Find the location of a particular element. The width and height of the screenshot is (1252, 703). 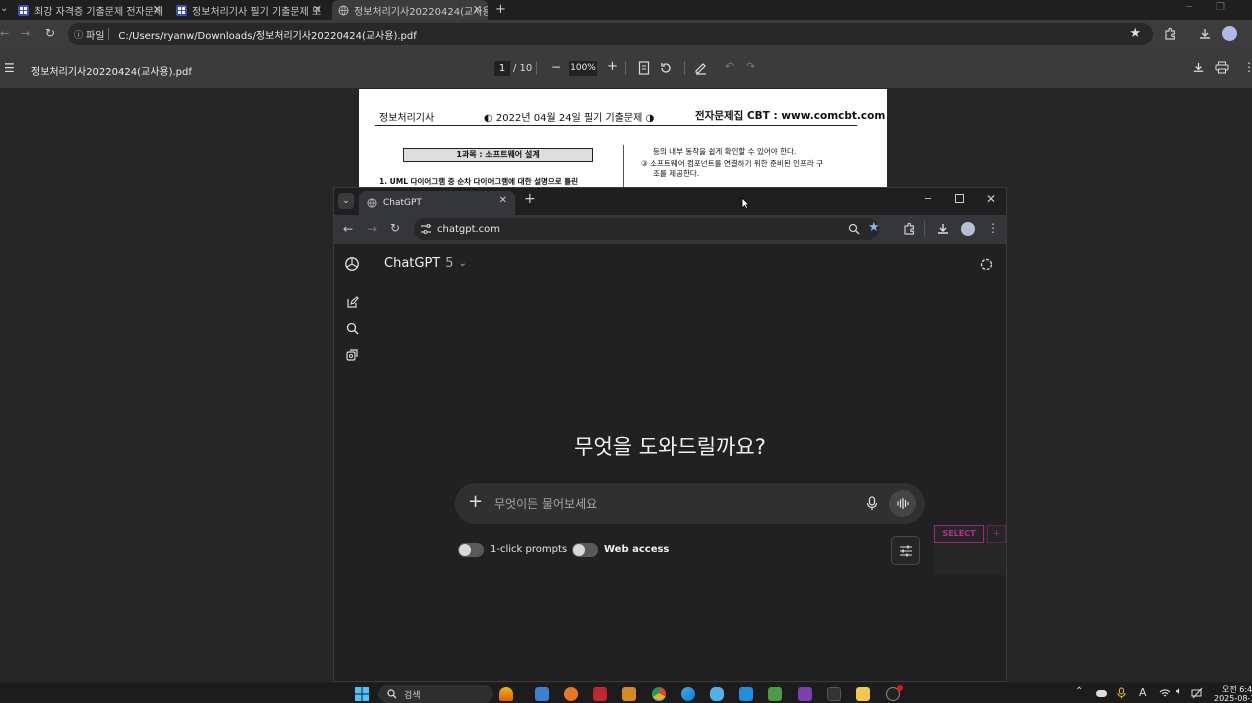

model-version: 5 is located at coordinates (449, 263).